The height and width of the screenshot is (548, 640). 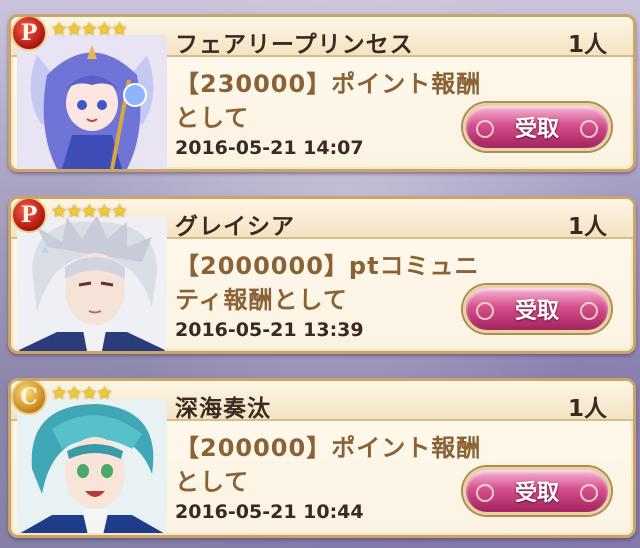 What do you see at coordinates (327, 283) in the screenshot?
I see `reward-description: 【2000000】ptコミュニティ報酬として` at bounding box center [327, 283].